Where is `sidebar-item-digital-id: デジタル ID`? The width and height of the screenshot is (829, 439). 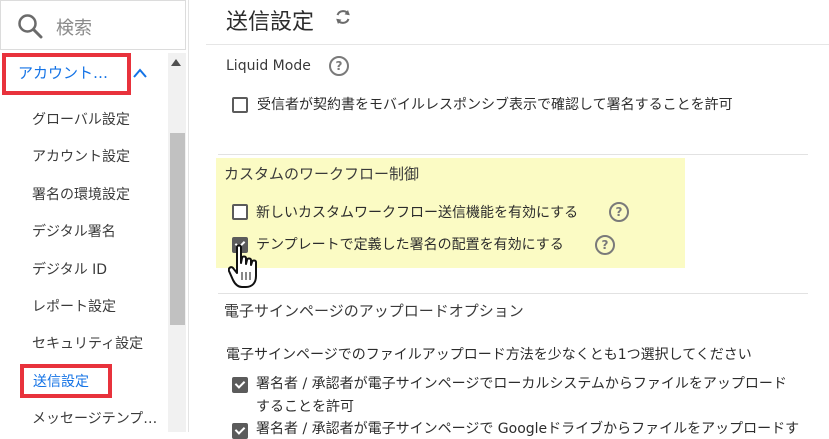 sidebar-item-digital-id: デジタル ID is located at coordinates (69, 269).